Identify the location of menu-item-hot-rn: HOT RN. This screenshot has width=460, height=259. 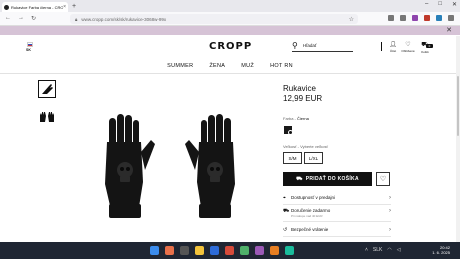
(281, 66).